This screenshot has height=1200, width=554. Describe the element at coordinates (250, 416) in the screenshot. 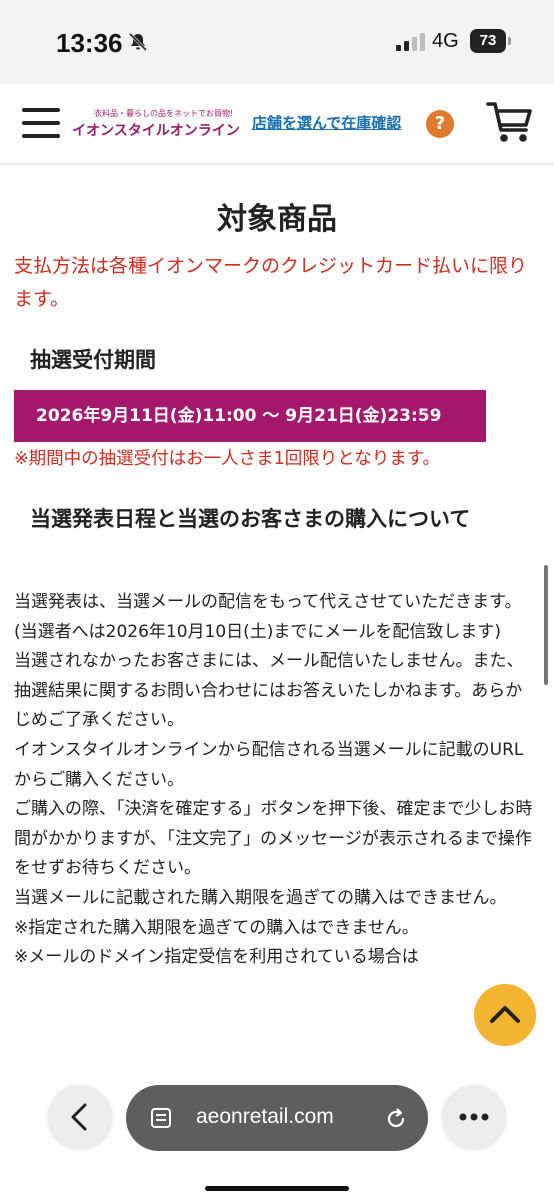

I see `lottery-period: 2026年9月11日(金)11:00 〜 9月21日(金)23:59` at that location.